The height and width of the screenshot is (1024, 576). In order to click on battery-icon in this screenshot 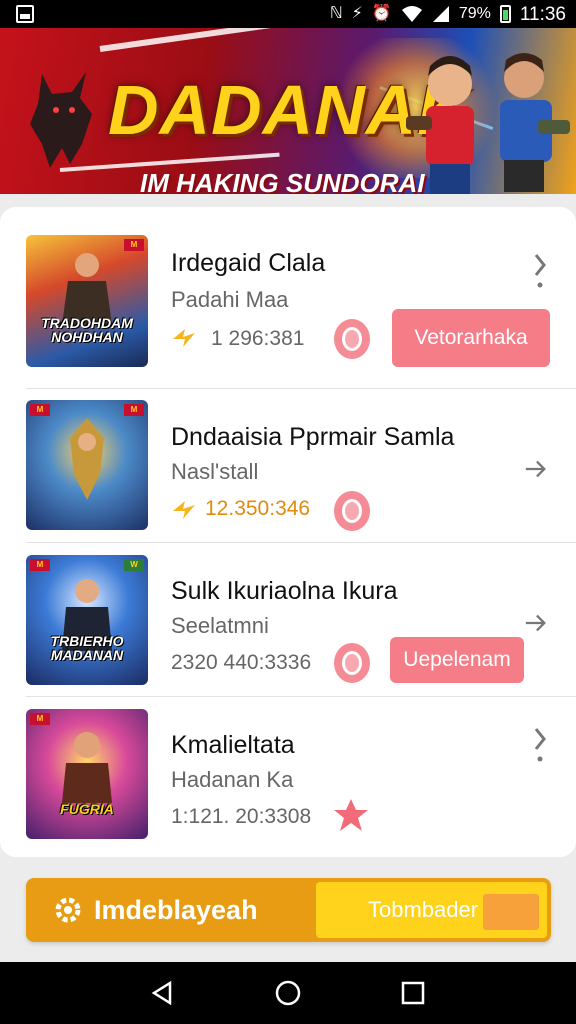, I will do `click(505, 14)`.